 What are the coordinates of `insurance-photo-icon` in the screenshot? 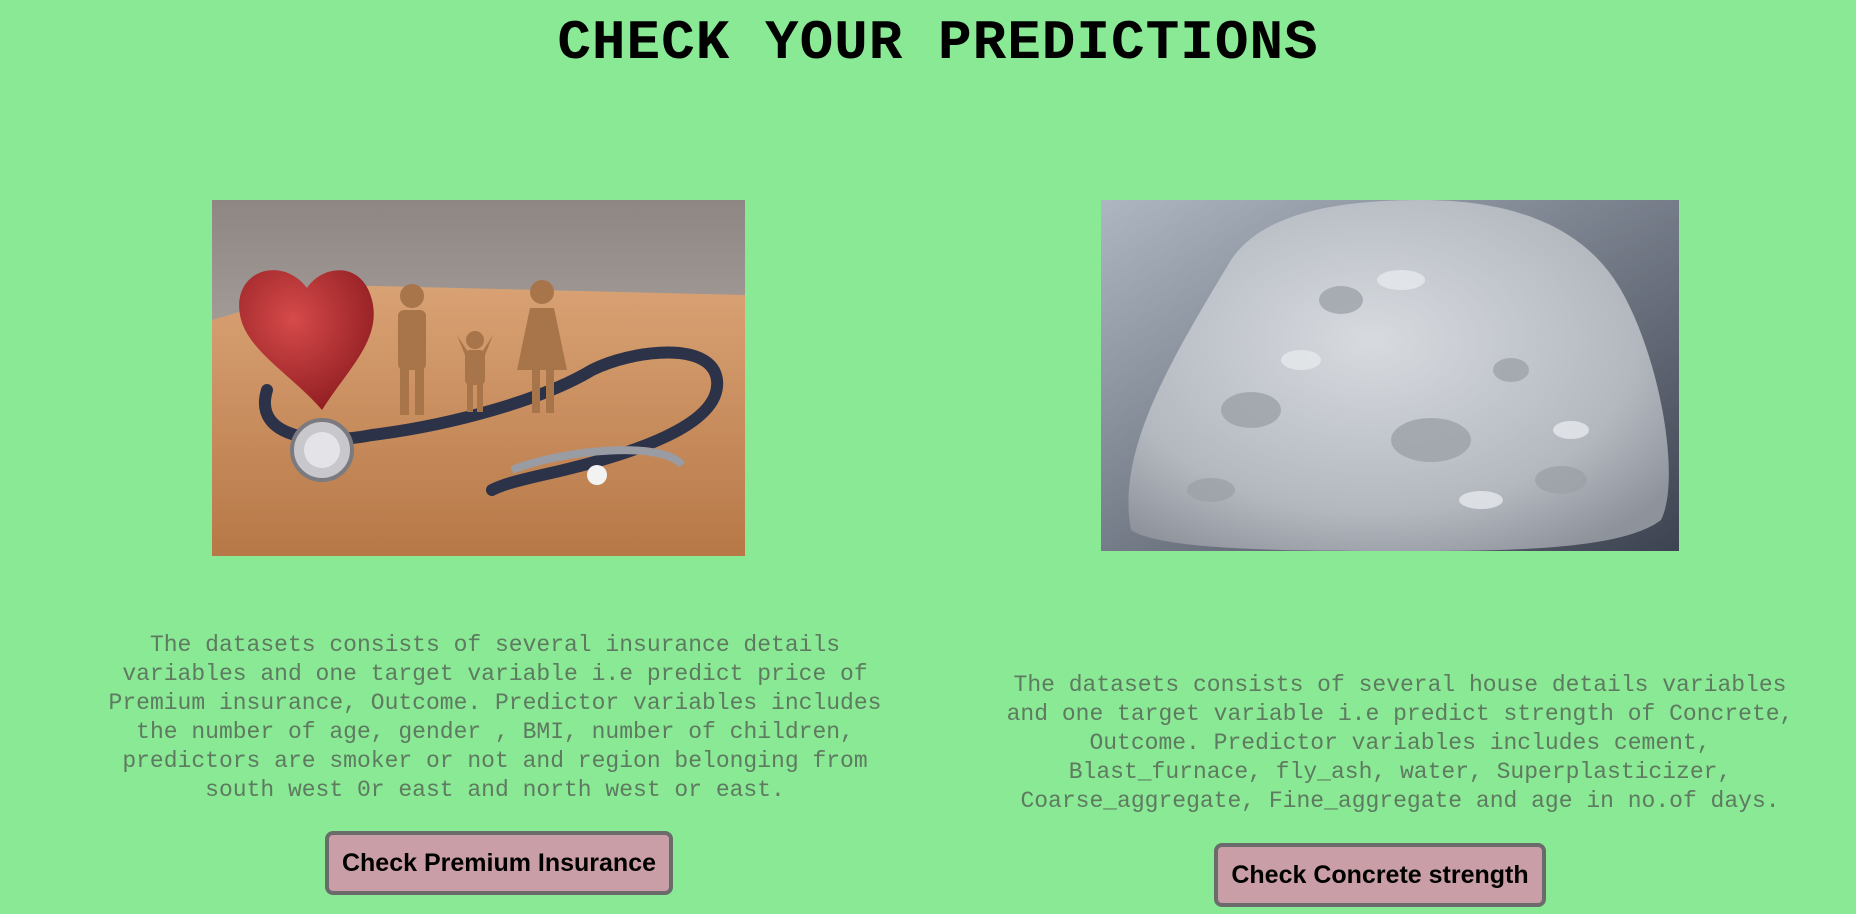 It's located at (478, 378).